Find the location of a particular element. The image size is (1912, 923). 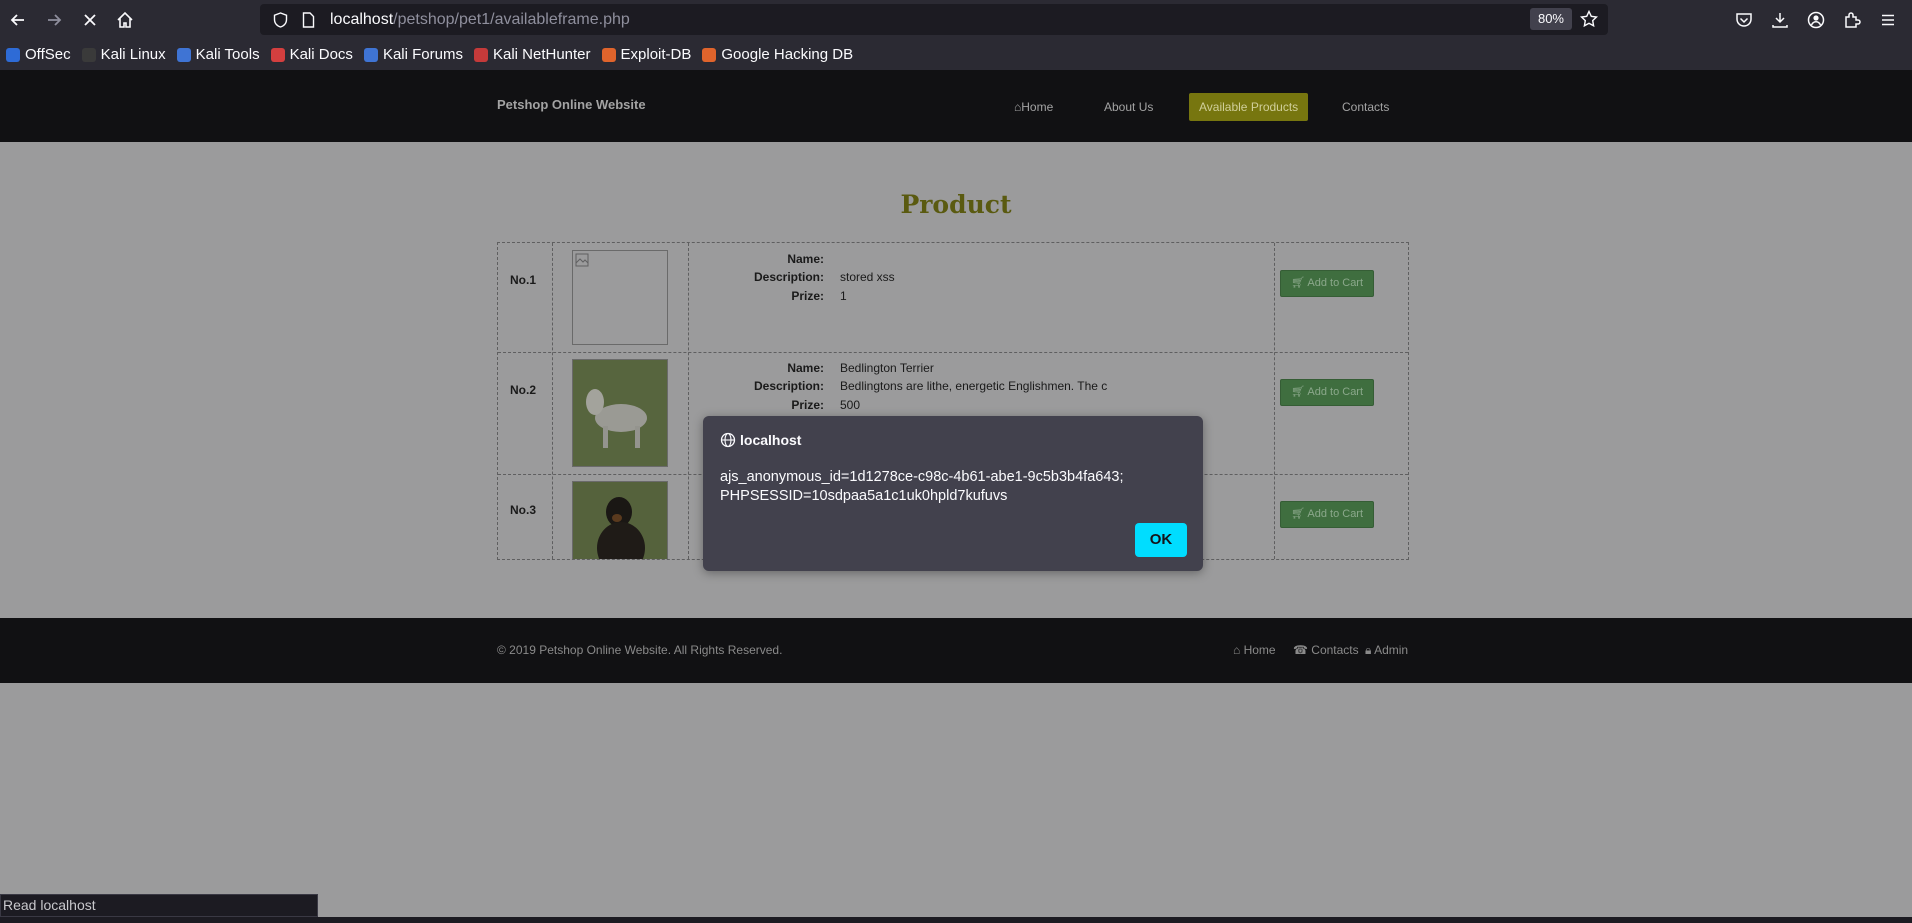

site-brand: Petshop Online Website is located at coordinates (571, 104).